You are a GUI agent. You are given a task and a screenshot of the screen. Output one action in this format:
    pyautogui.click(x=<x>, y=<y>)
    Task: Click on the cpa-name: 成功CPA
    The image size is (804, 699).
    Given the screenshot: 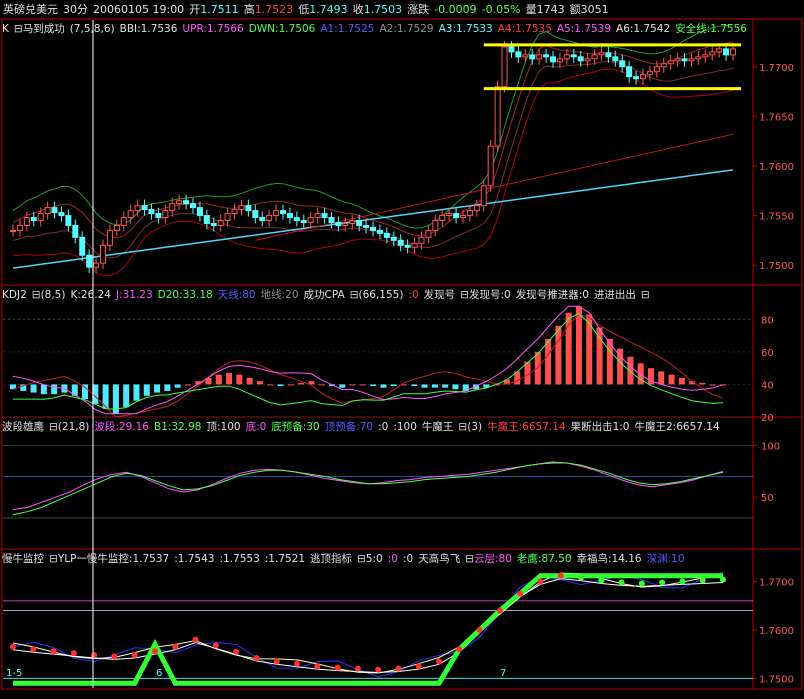 What is the action you would take?
    pyautogui.click(x=324, y=295)
    